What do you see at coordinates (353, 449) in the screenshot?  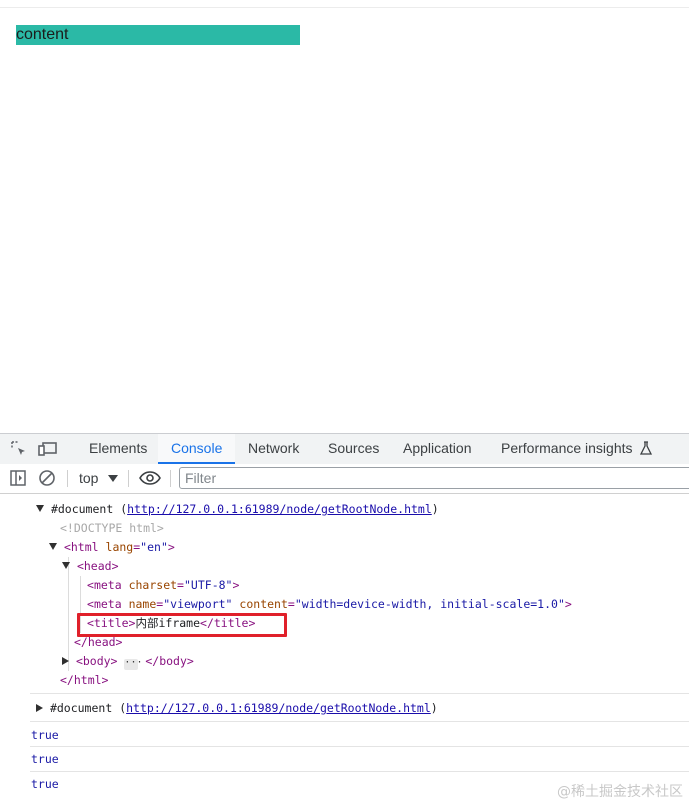 I see `tab-sources: Sources` at bounding box center [353, 449].